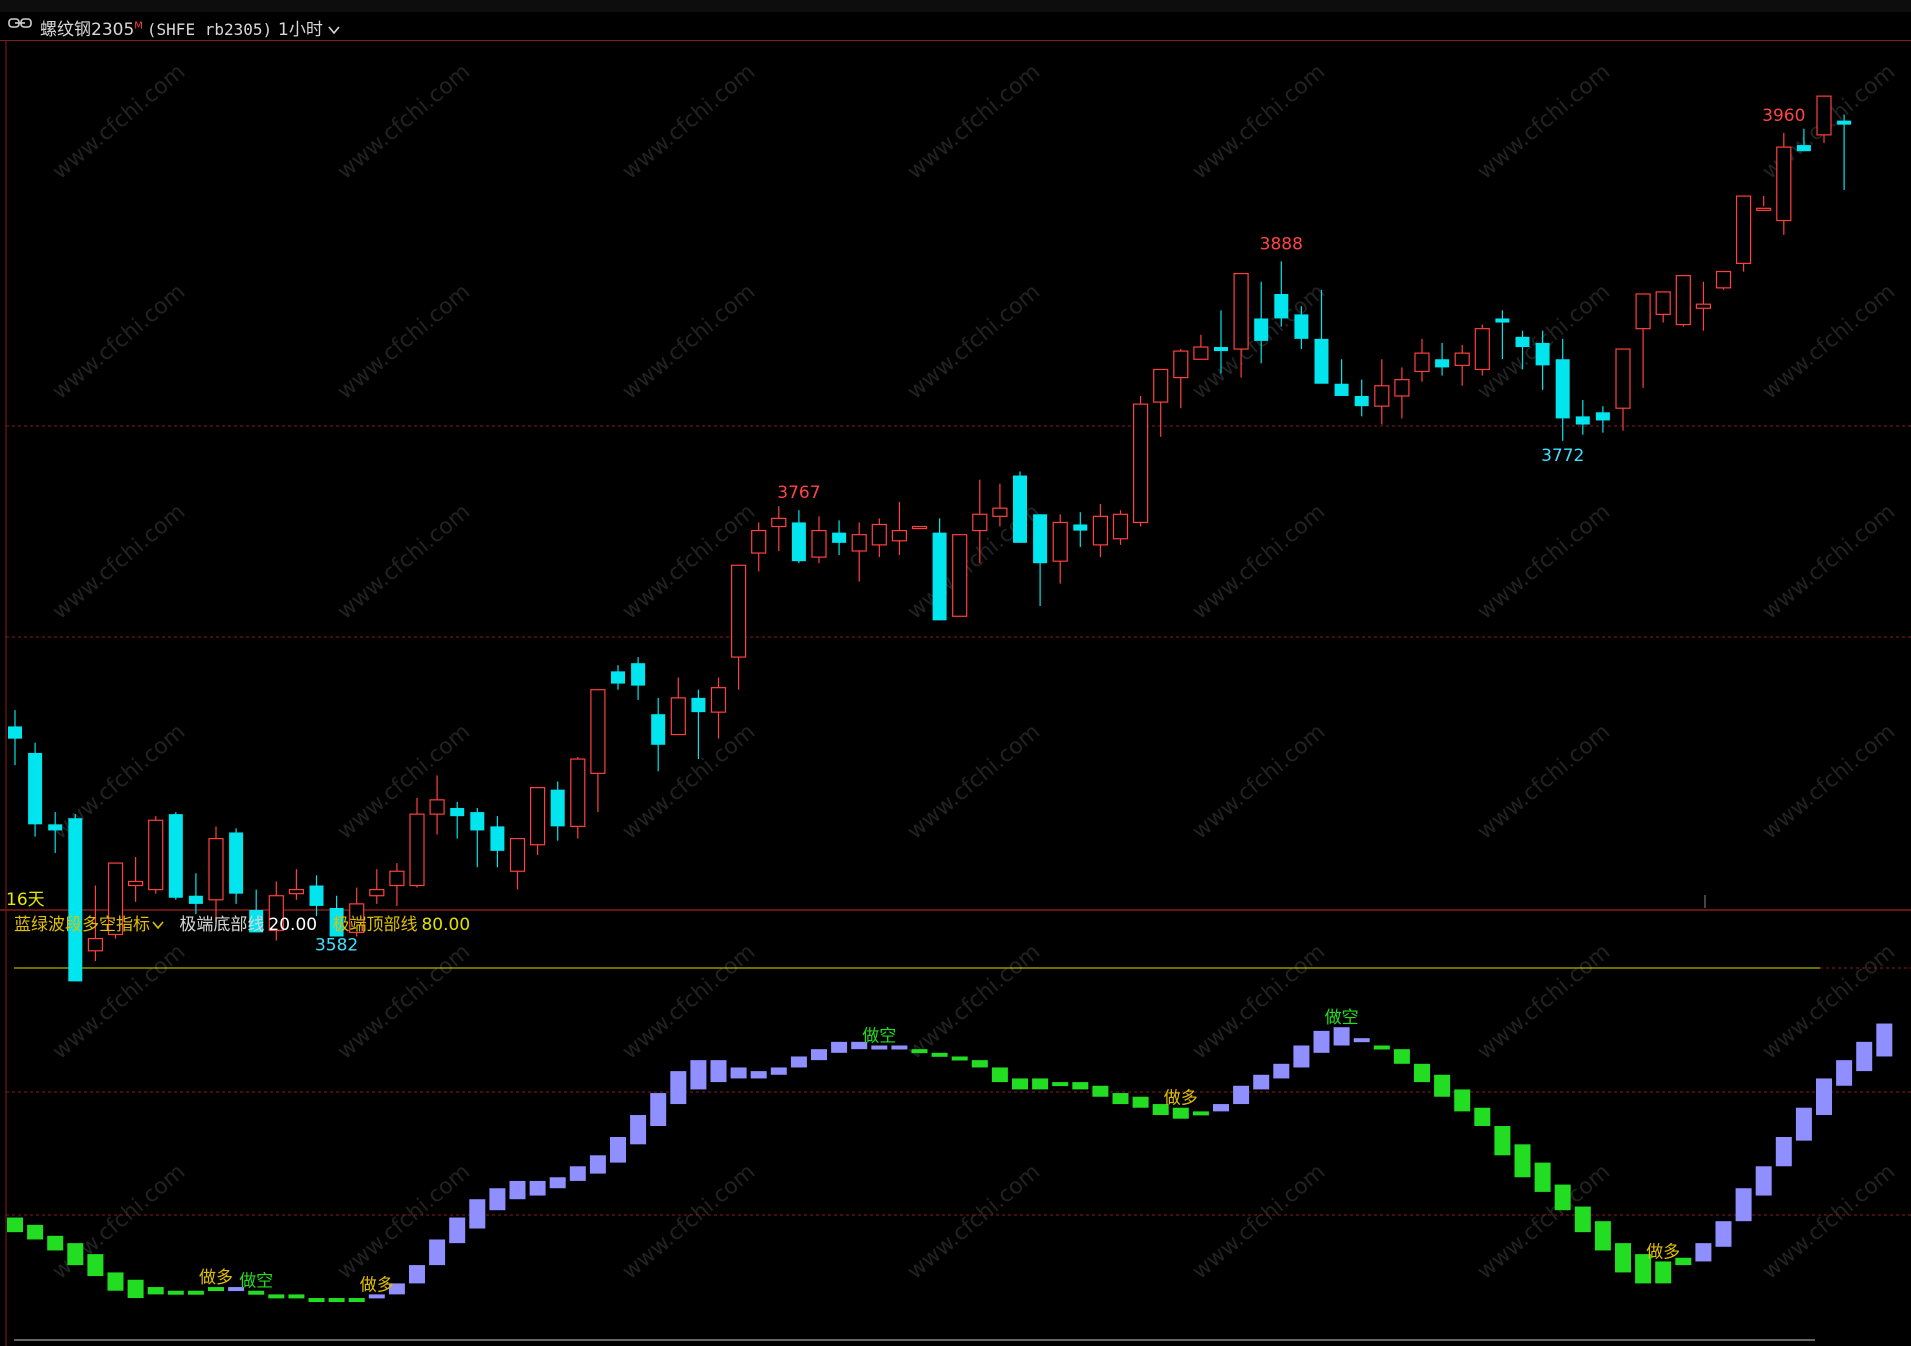 Image resolution: width=1911 pixels, height=1346 pixels. I want to click on bottom-line-label: 极端底部线, so click(222, 925).